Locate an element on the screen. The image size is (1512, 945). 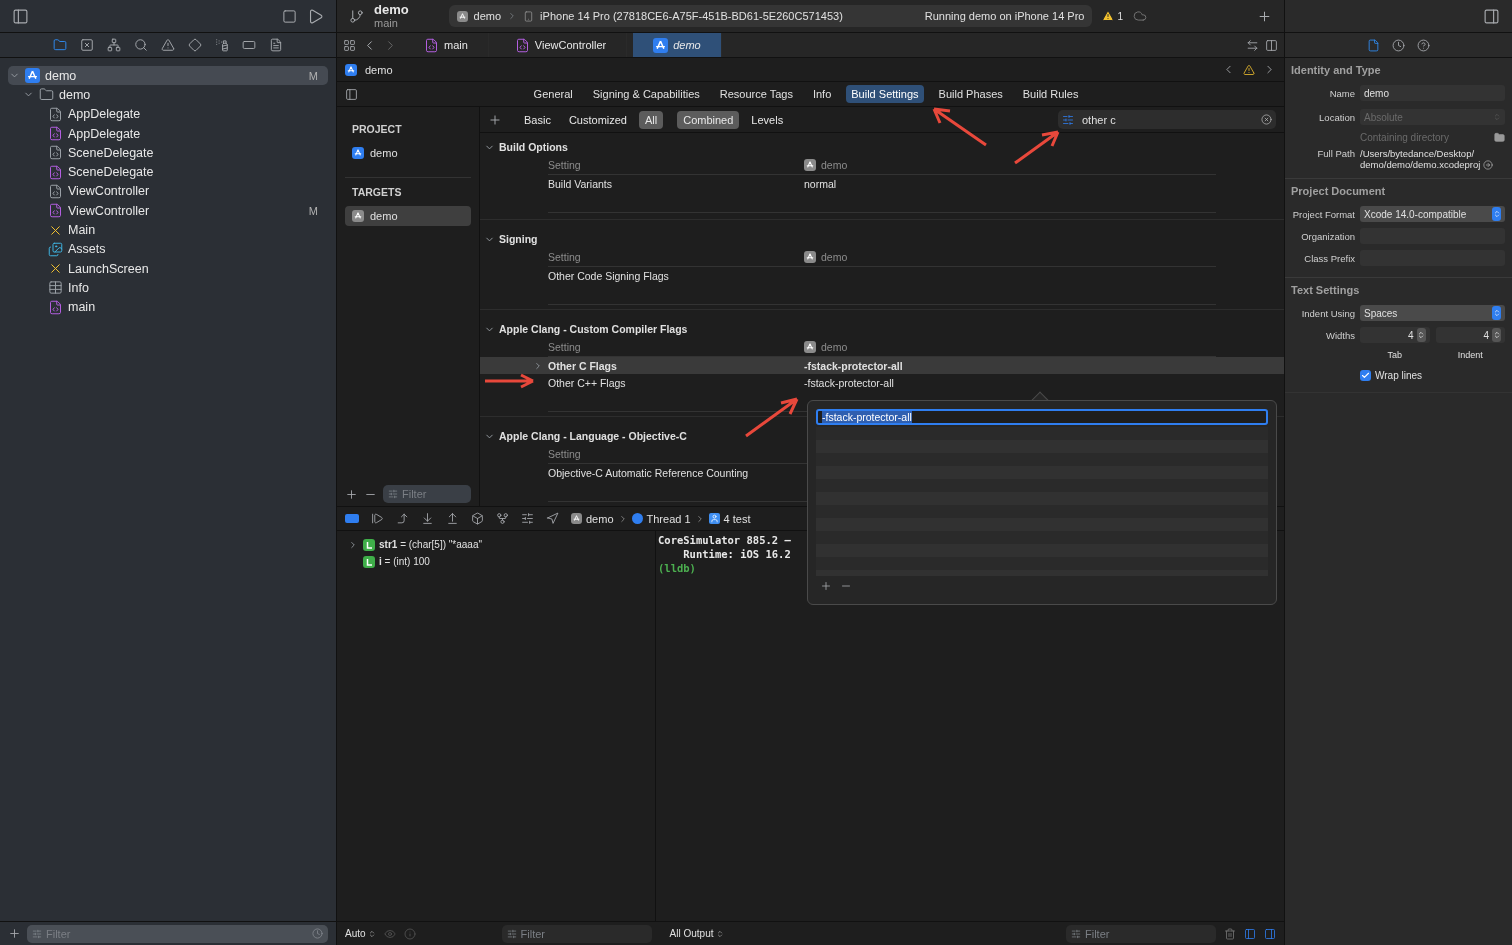
breadcrumb-item: 4 test is located at coordinates (729, 518).